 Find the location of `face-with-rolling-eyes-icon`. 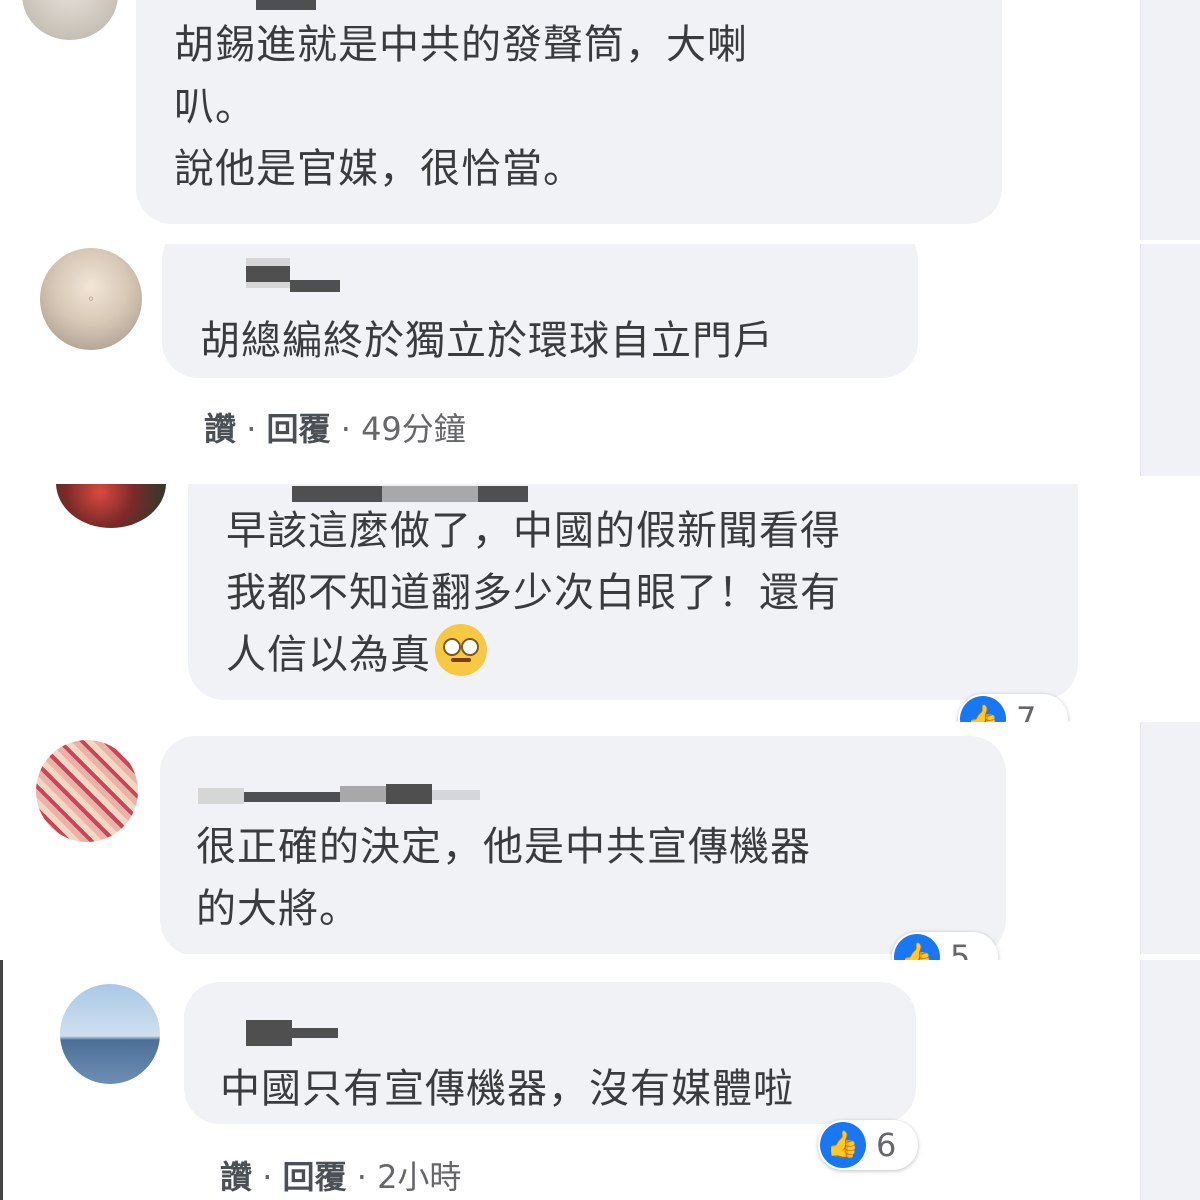

face-with-rolling-eyes-icon is located at coordinates (461, 650).